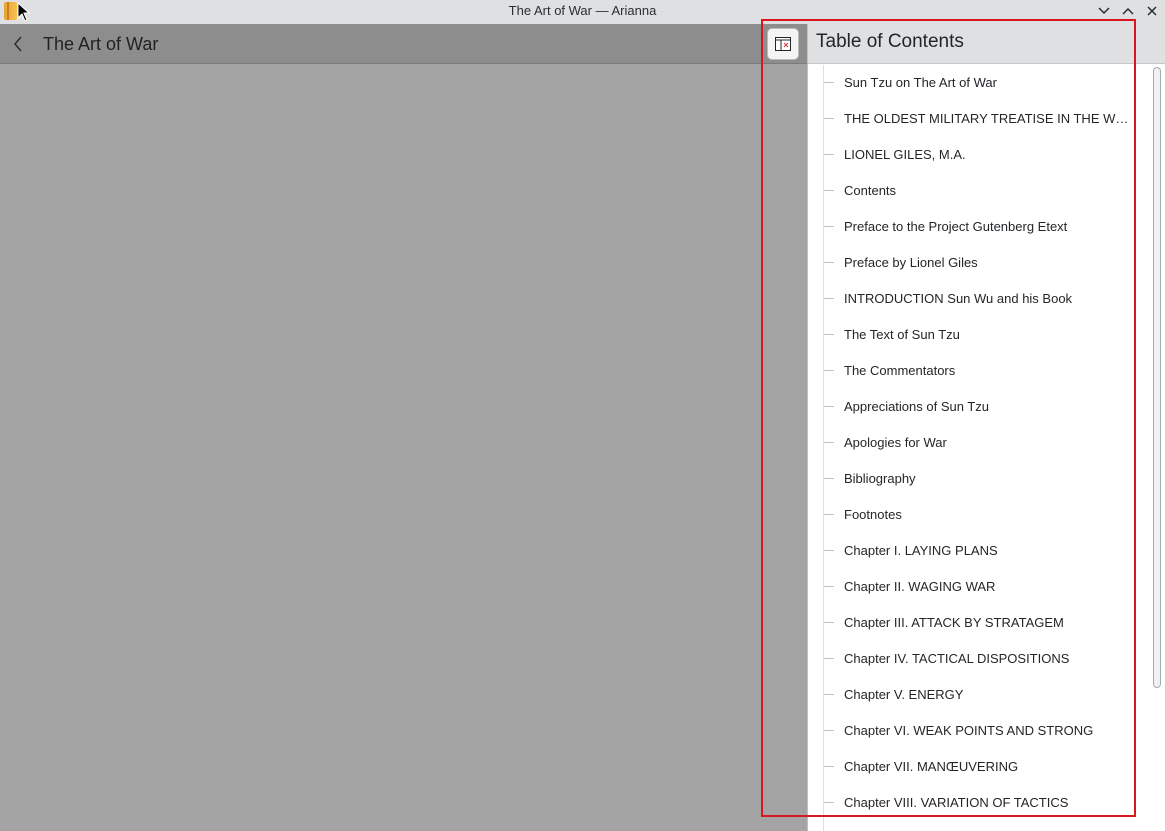  I want to click on toc-item: INTRODUCTION Sun Wu and his Book, so click(978, 299).